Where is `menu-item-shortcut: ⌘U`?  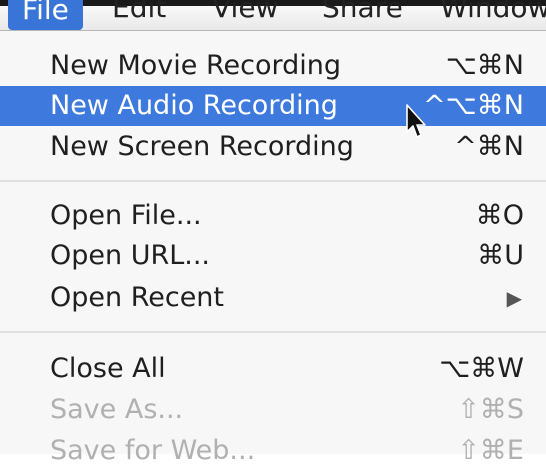
menu-item-shortcut: ⌘U is located at coordinates (500, 255).